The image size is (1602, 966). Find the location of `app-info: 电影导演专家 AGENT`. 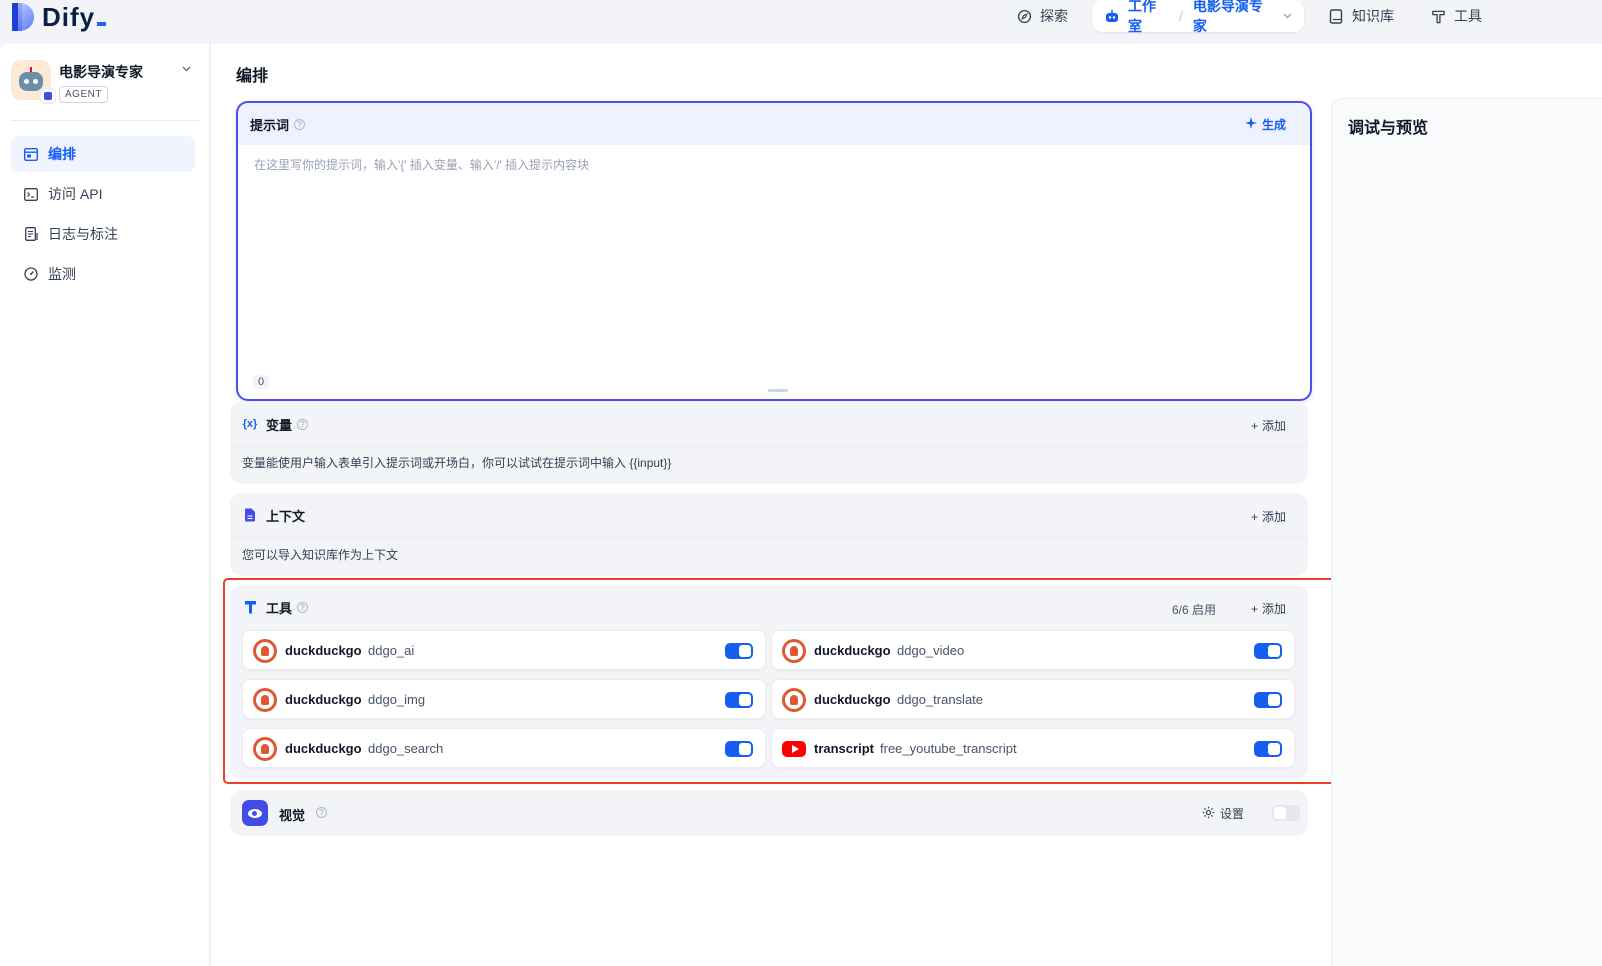

app-info: 电影导演专家 AGENT is located at coordinates (105, 89).